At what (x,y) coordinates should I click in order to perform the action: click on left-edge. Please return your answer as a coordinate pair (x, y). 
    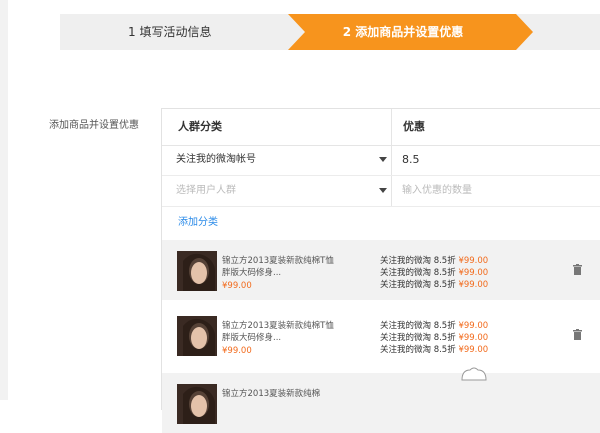
    Looking at the image, I should click on (4, 200).